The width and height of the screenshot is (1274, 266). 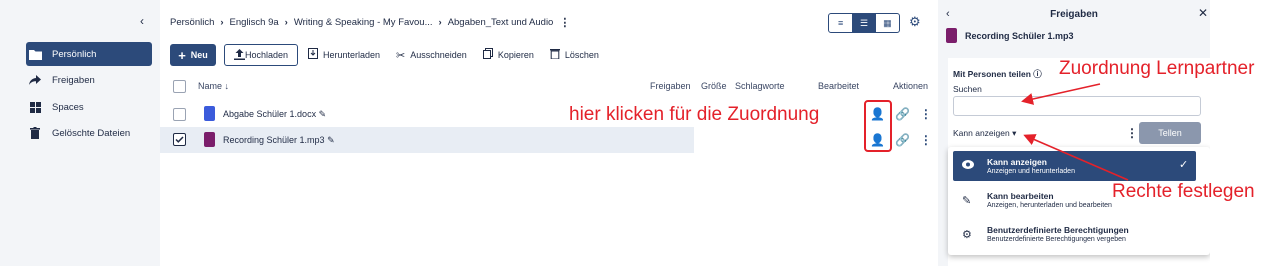 What do you see at coordinates (401, 55) in the screenshot?
I see `scissors-icon: ✂` at bounding box center [401, 55].